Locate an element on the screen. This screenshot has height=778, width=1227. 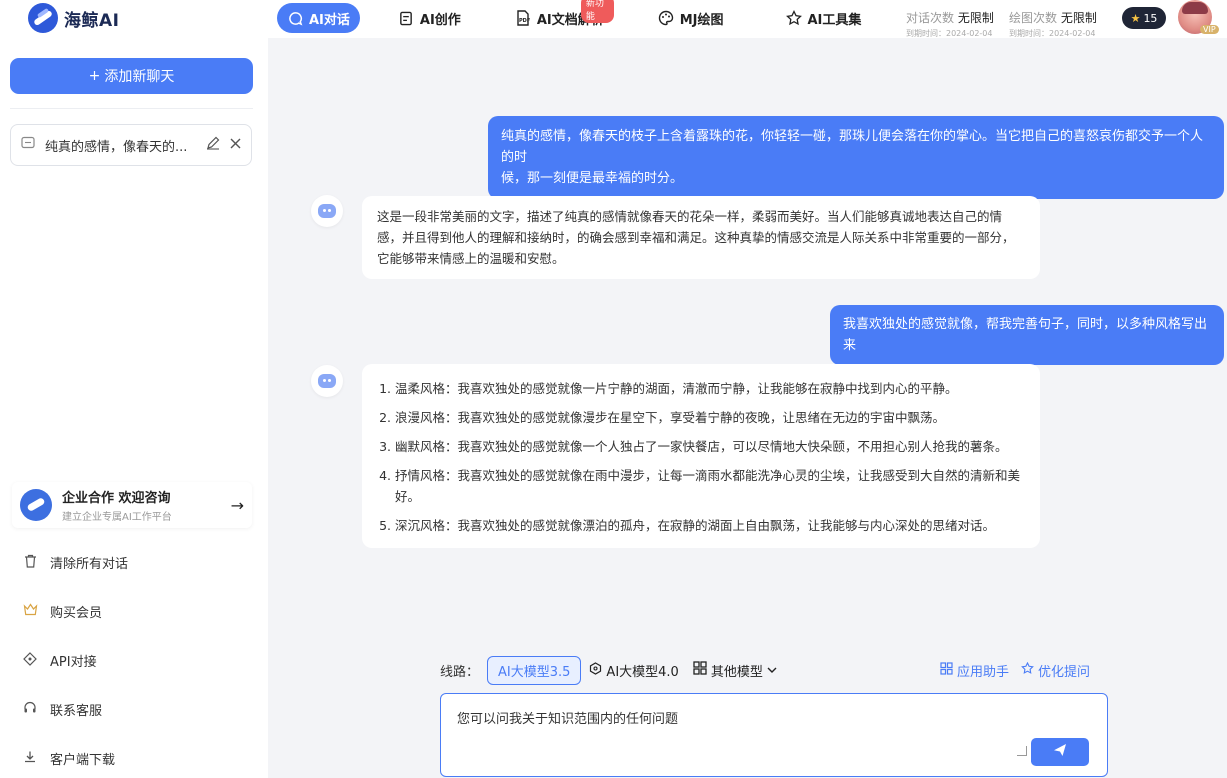
sidebar-menu: 清除所有对话 购买会员 API对接 联系客服 客户端下载 is located at coordinates (137, 658).